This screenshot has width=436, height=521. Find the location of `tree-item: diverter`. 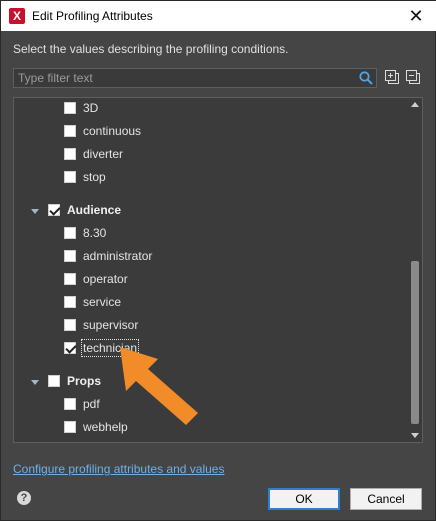

tree-item: diverter is located at coordinates (93, 154).